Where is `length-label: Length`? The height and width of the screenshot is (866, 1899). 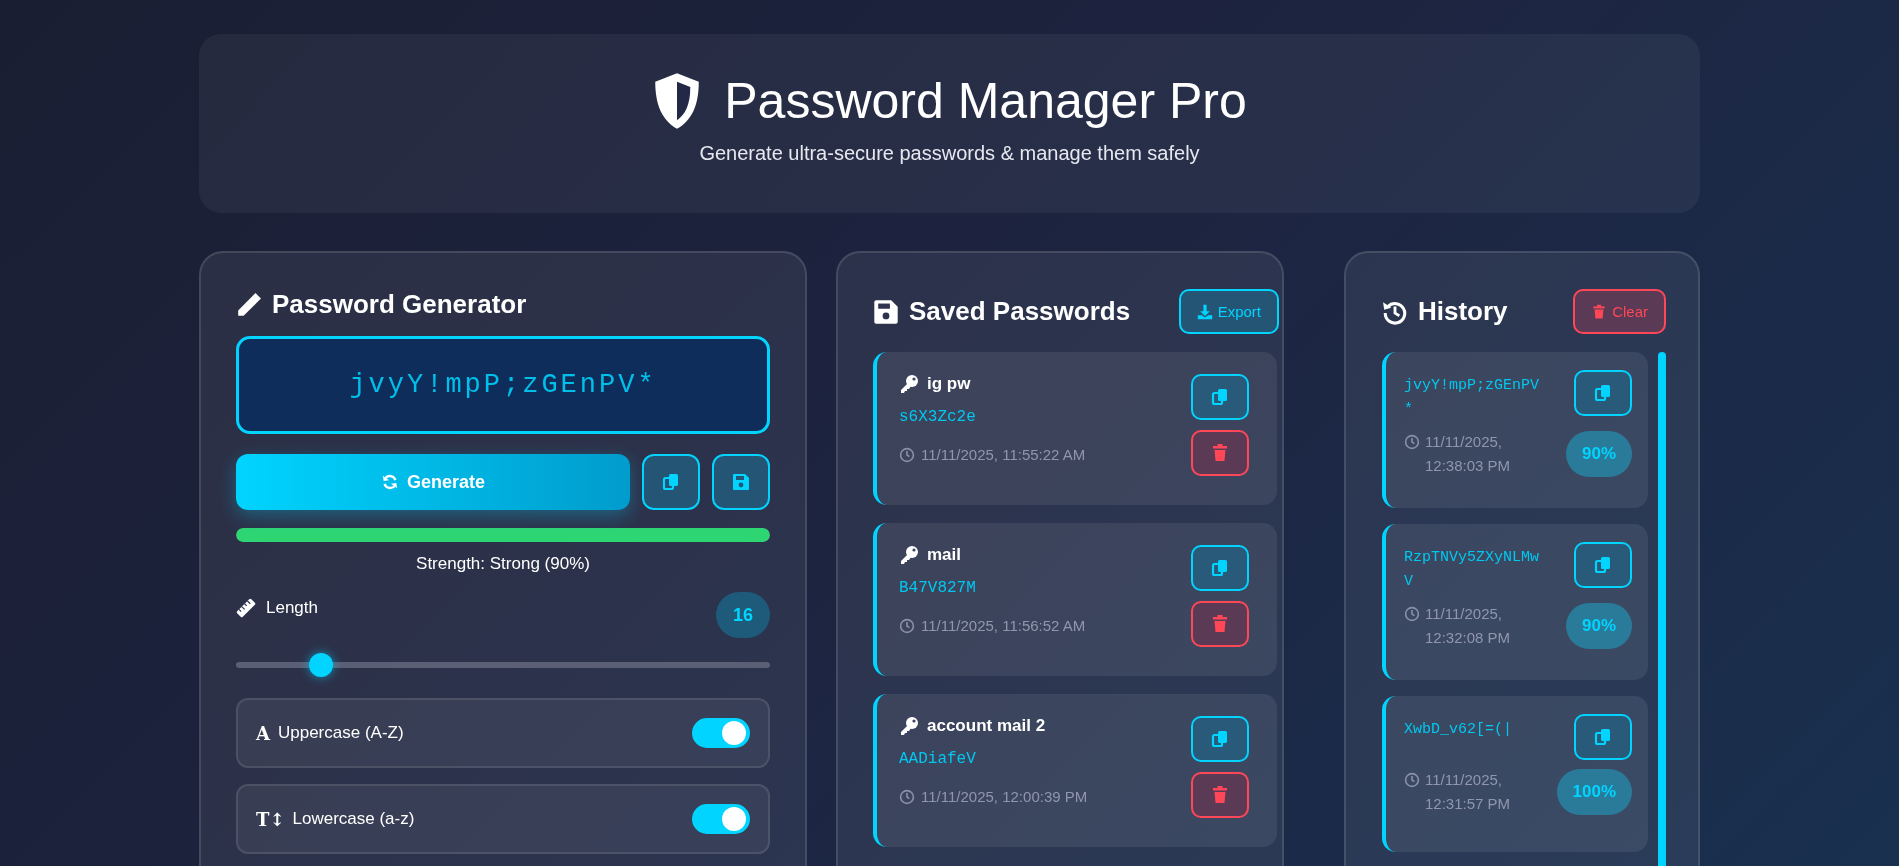 length-label: Length is located at coordinates (292, 608).